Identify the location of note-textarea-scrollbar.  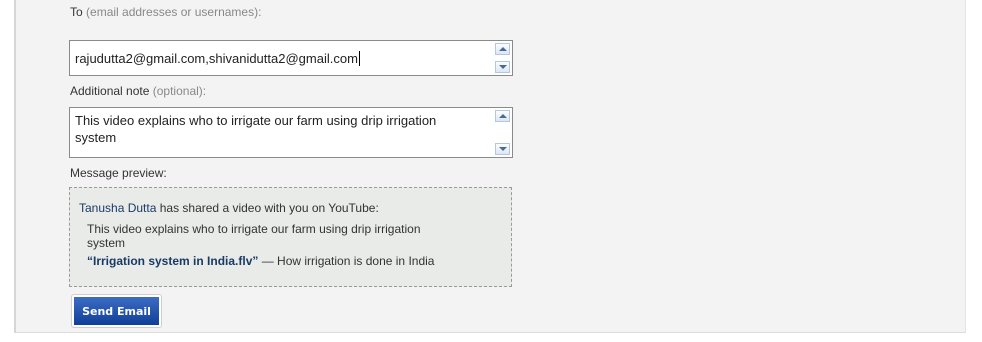
(502, 132).